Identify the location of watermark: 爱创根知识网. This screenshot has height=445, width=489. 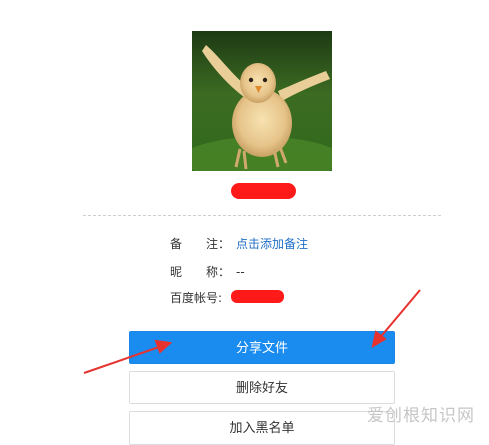
(421, 416).